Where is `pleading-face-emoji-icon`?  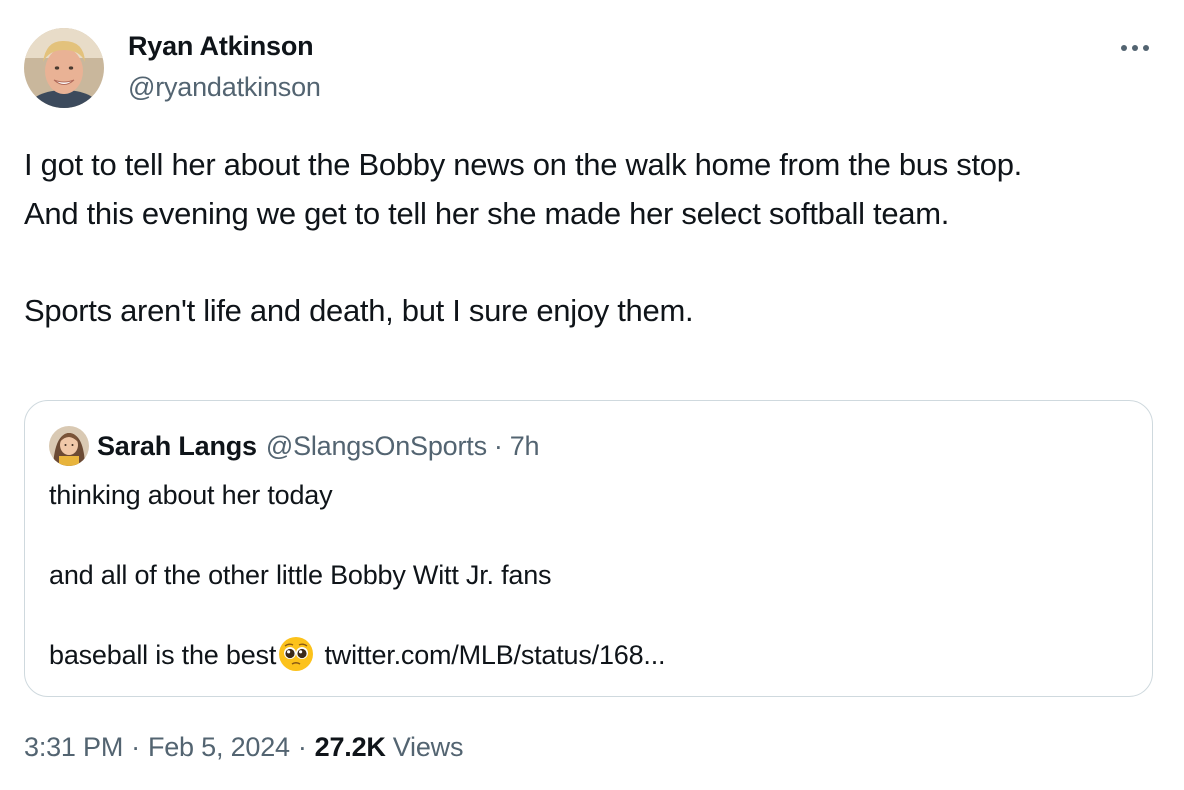
pleading-face-emoji-icon is located at coordinates (296, 654).